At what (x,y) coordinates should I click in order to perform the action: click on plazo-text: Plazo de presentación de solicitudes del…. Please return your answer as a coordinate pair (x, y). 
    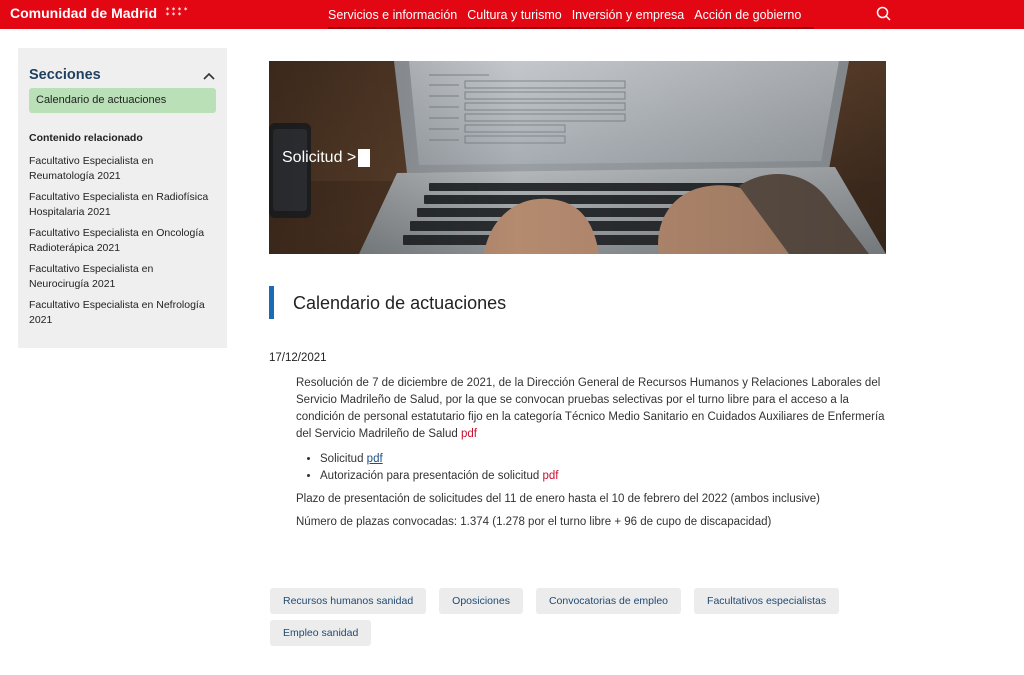
    Looking at the image, I should click on (558, 499).